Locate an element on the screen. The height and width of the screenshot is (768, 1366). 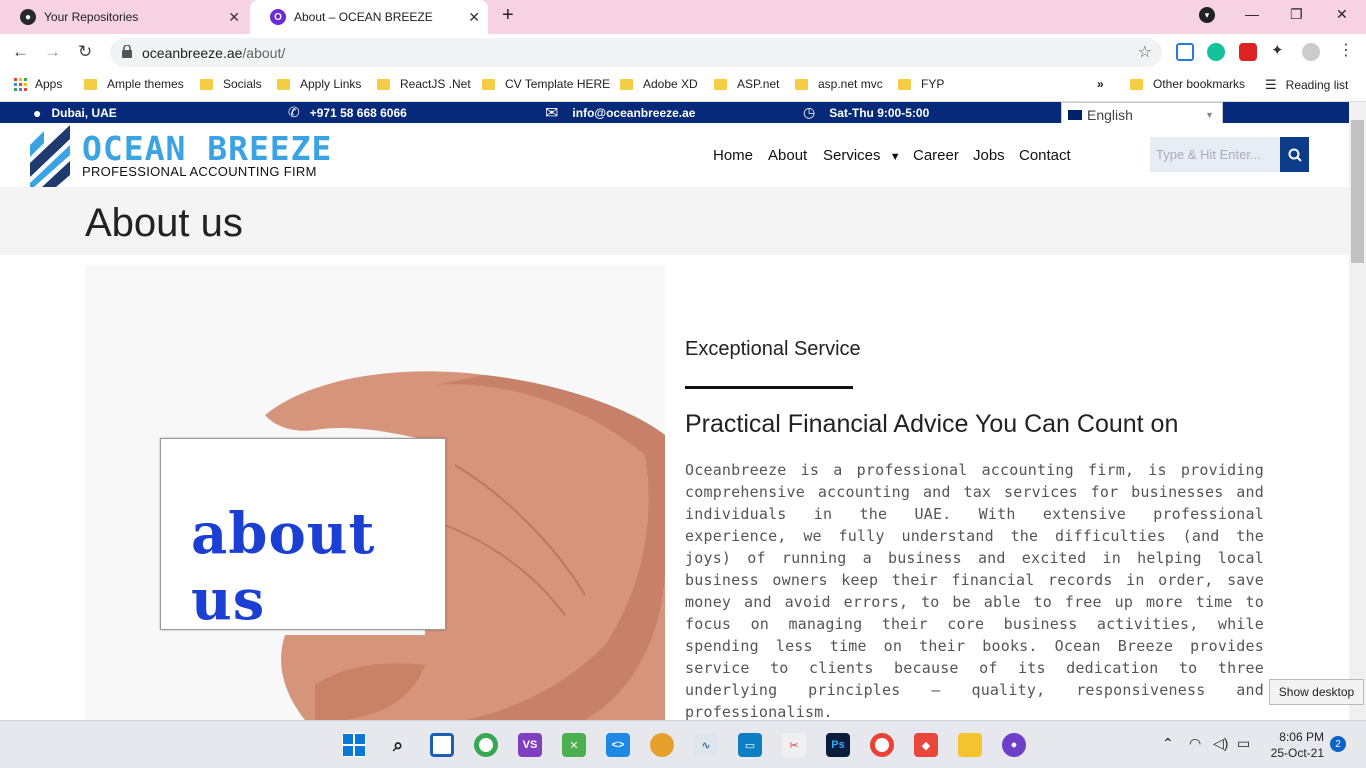
app-red-icon: ◆ is located at coordinates (926, 745).